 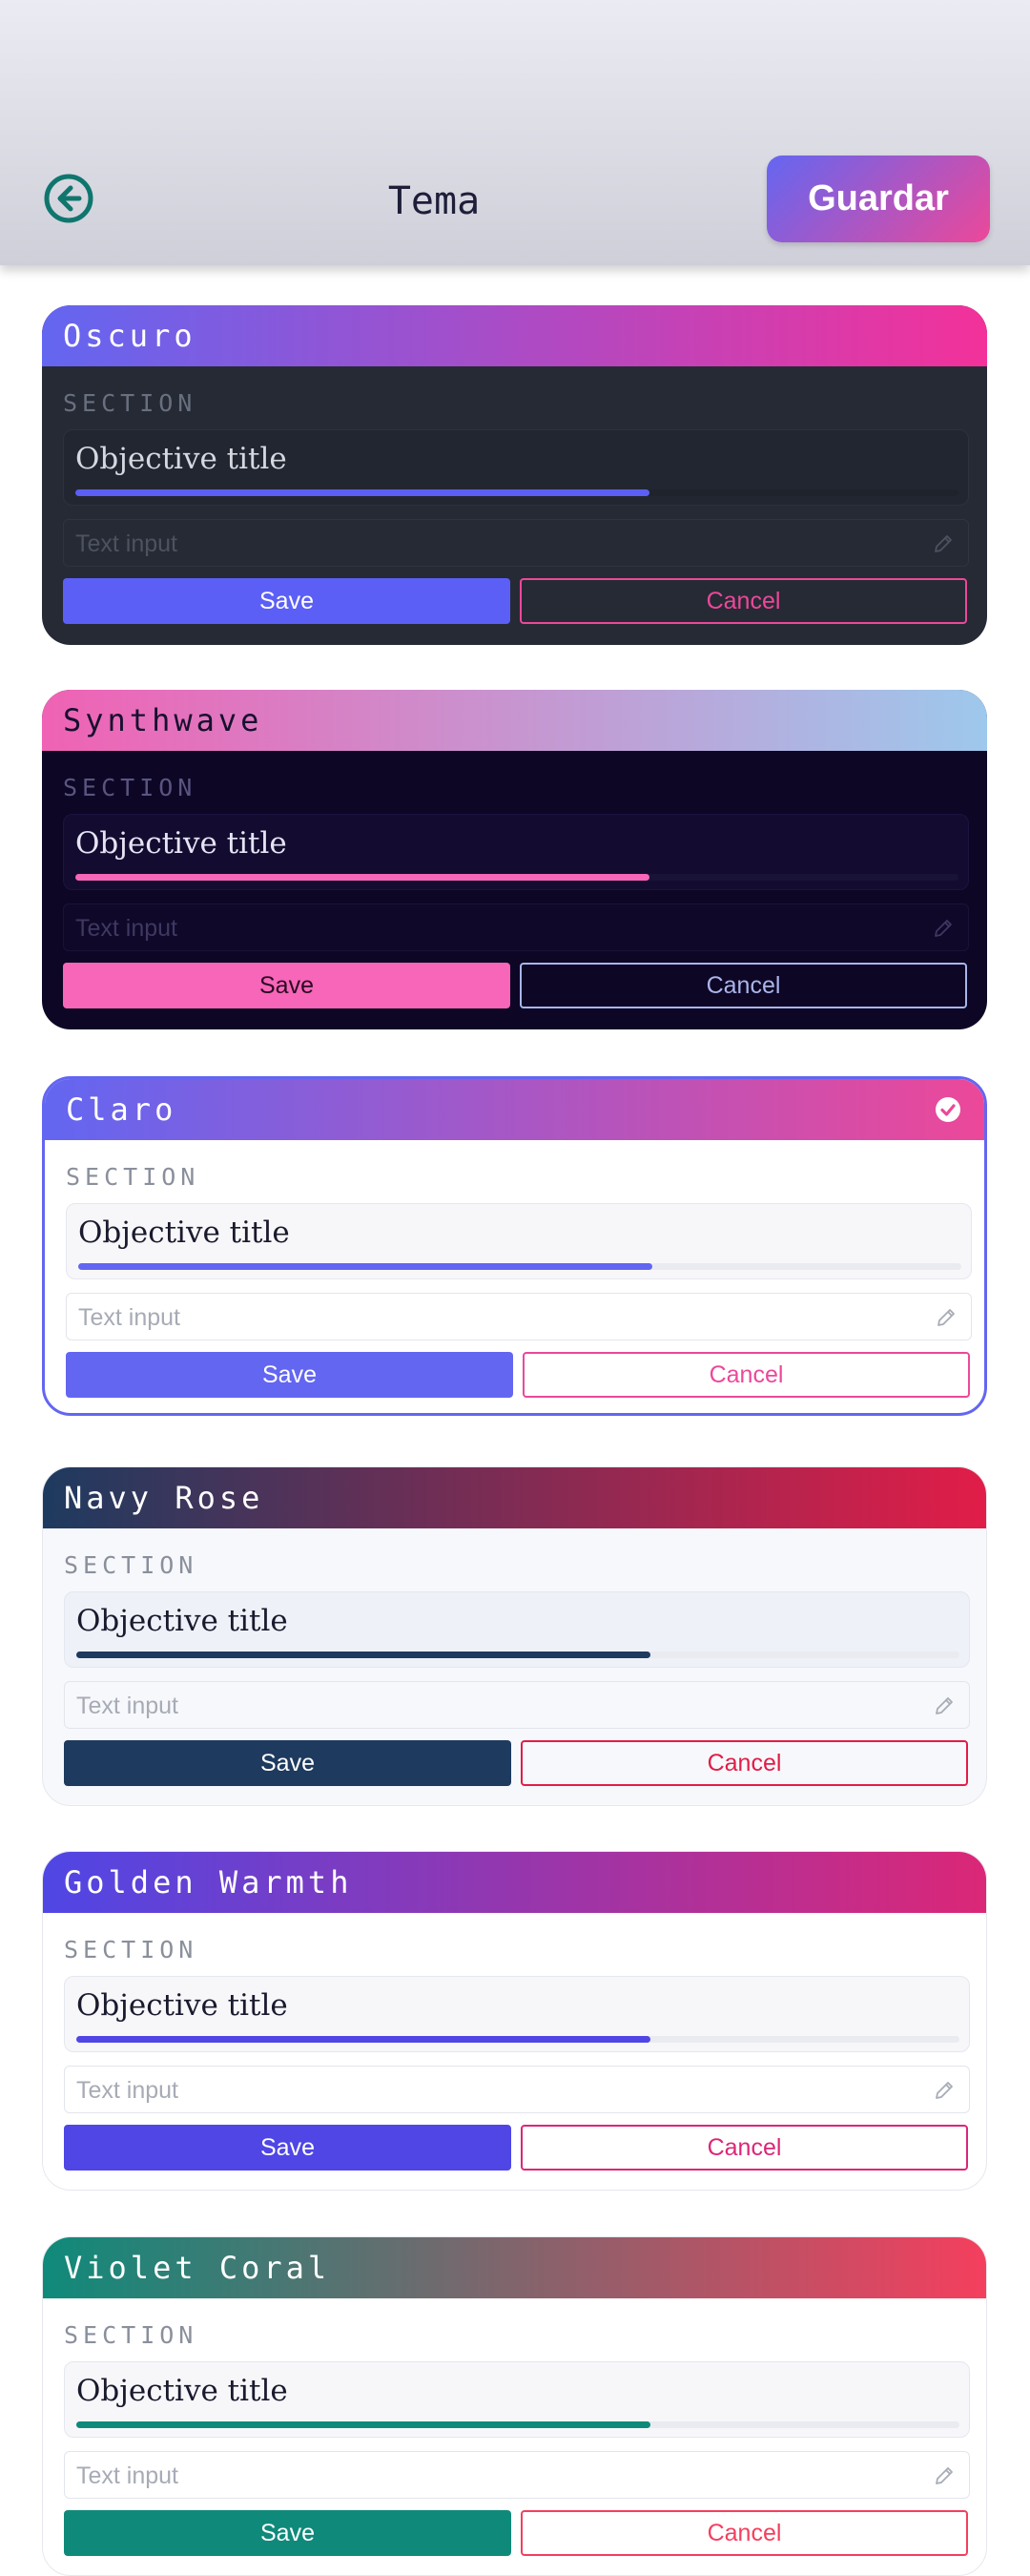 What do you see at coordinates (514, 720) in the screenshot?
I see `theme-card-header: Synthwave` at bounding box center [514, 720].